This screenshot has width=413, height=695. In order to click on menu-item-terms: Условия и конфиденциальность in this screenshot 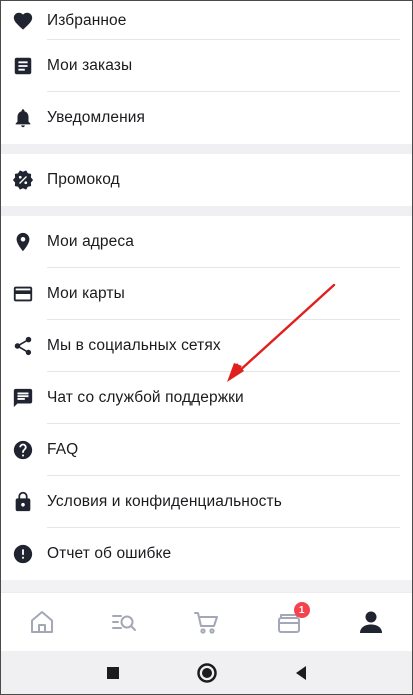, I will do `click(206, 502)`.